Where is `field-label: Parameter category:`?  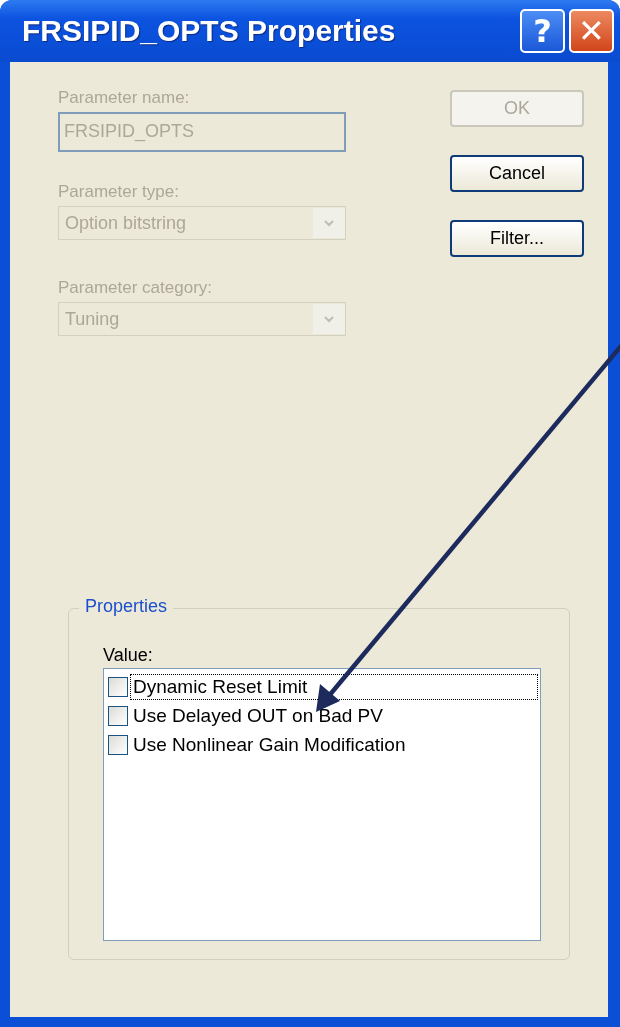 field-label: Parameter category: is located at coordinates (135, 288).